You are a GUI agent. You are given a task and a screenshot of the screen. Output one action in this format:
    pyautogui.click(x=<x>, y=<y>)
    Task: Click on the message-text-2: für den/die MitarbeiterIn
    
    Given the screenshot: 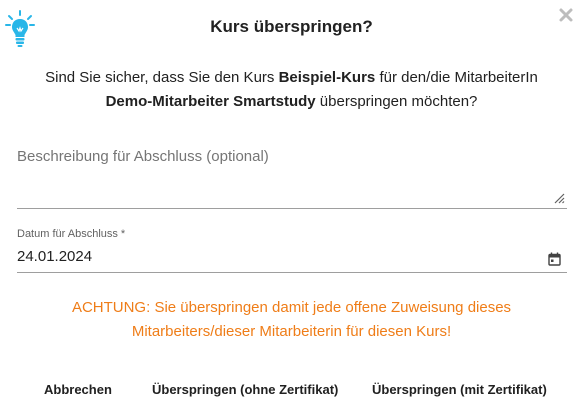 What is the action you would take?
    pyautogui.click(x=456, y=77)
    